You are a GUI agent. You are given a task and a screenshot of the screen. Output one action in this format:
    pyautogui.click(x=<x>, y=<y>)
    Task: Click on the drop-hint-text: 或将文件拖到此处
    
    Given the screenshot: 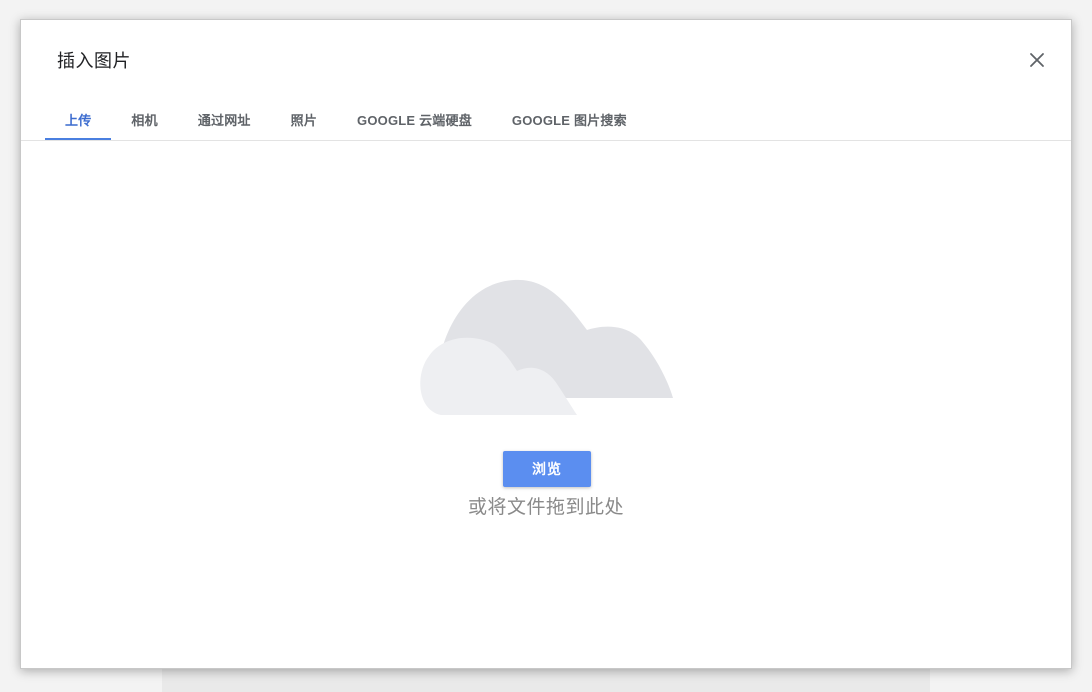 What is the action you would take?
    pyautogui.click(x=545, y=507)
    